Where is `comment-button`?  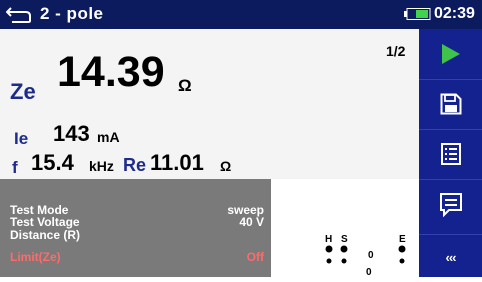
comment-button is located at coordinates (450, 204).